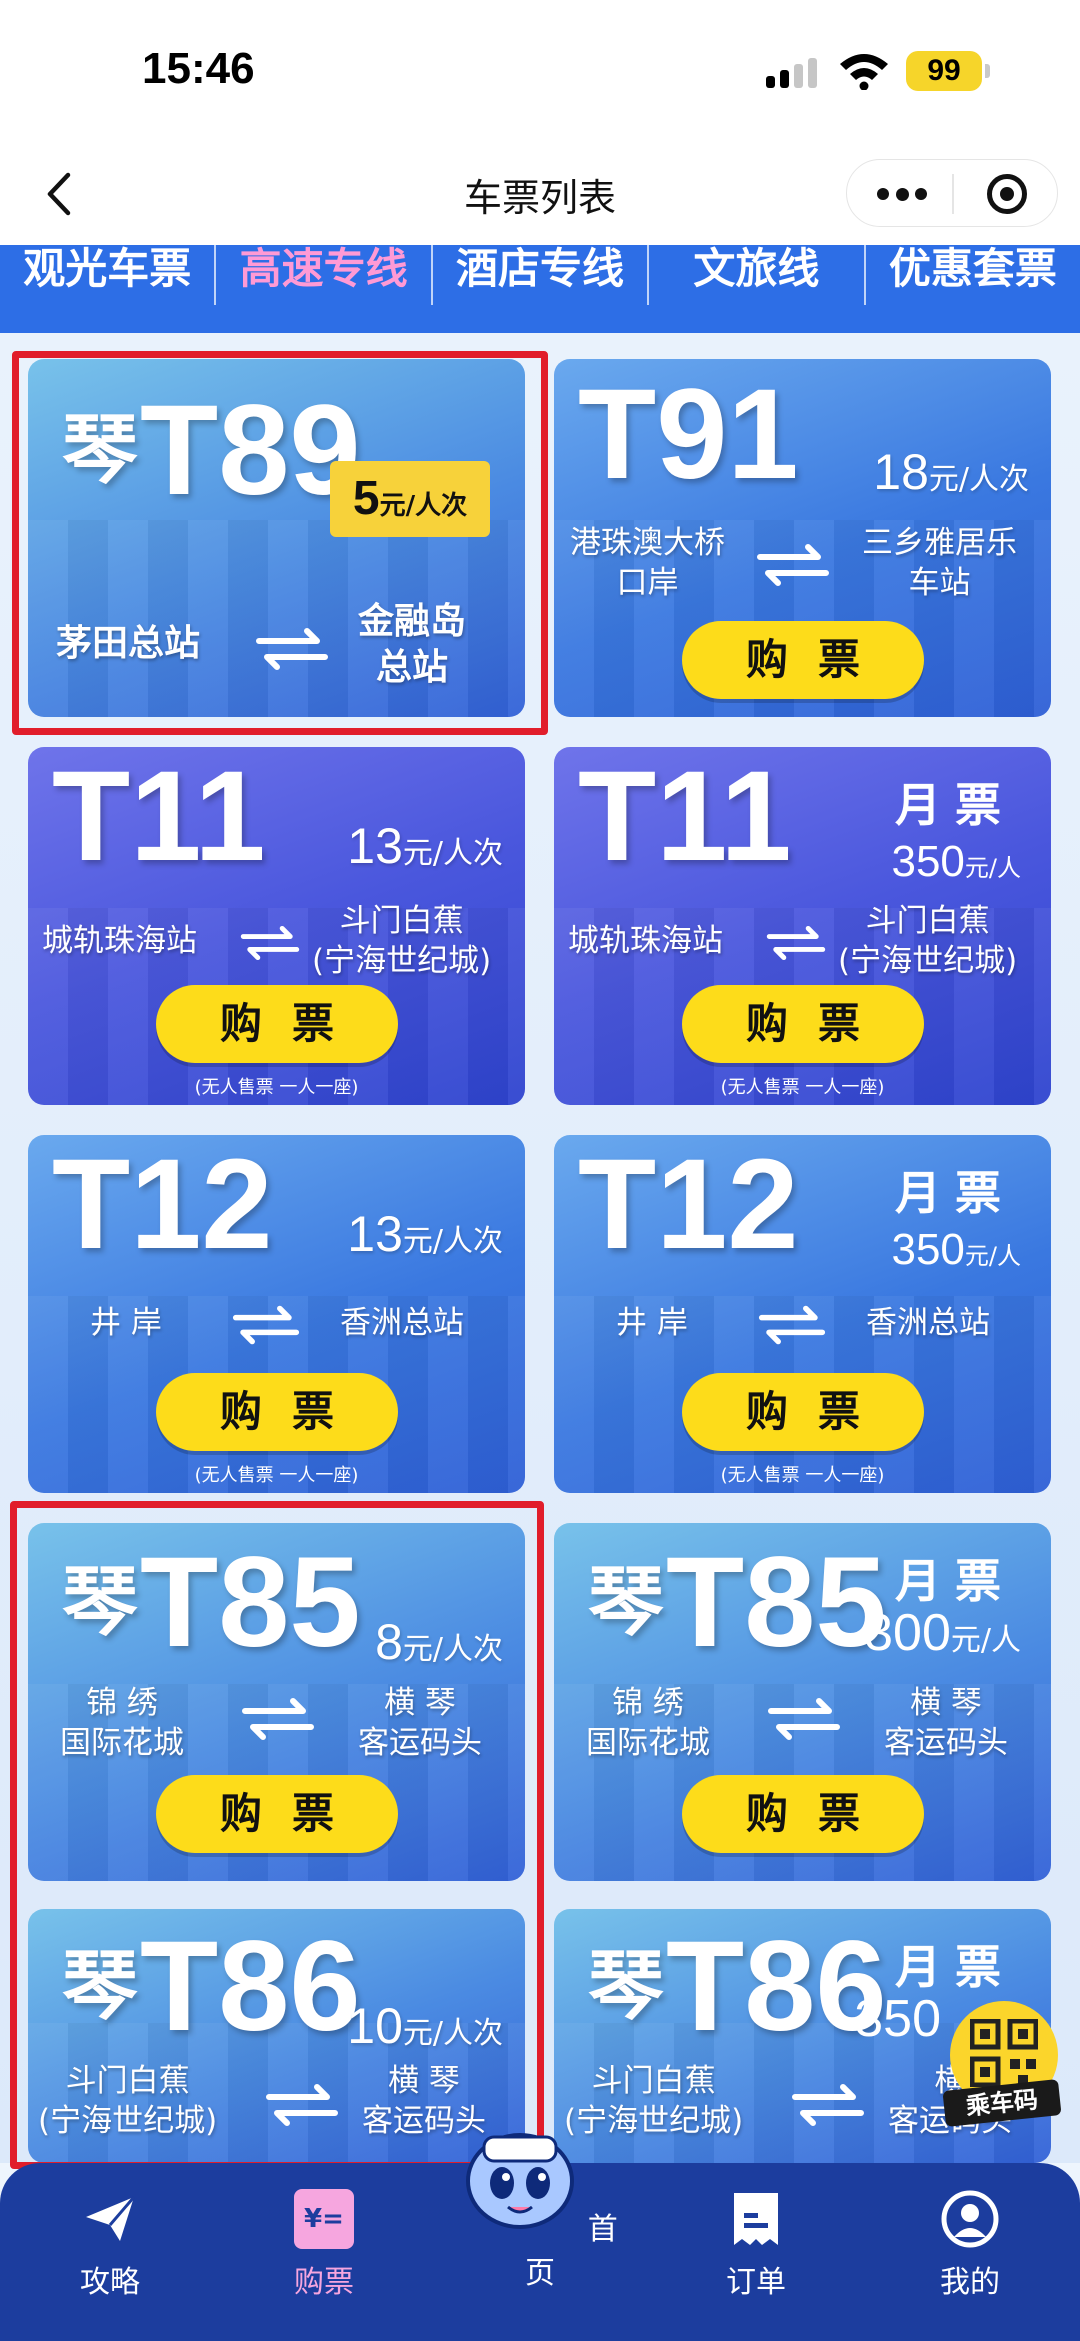  What do you see at coordinates (951, 472) in the screenshot?
I see `price: 18元/人次` at bounding box center [951, 472].